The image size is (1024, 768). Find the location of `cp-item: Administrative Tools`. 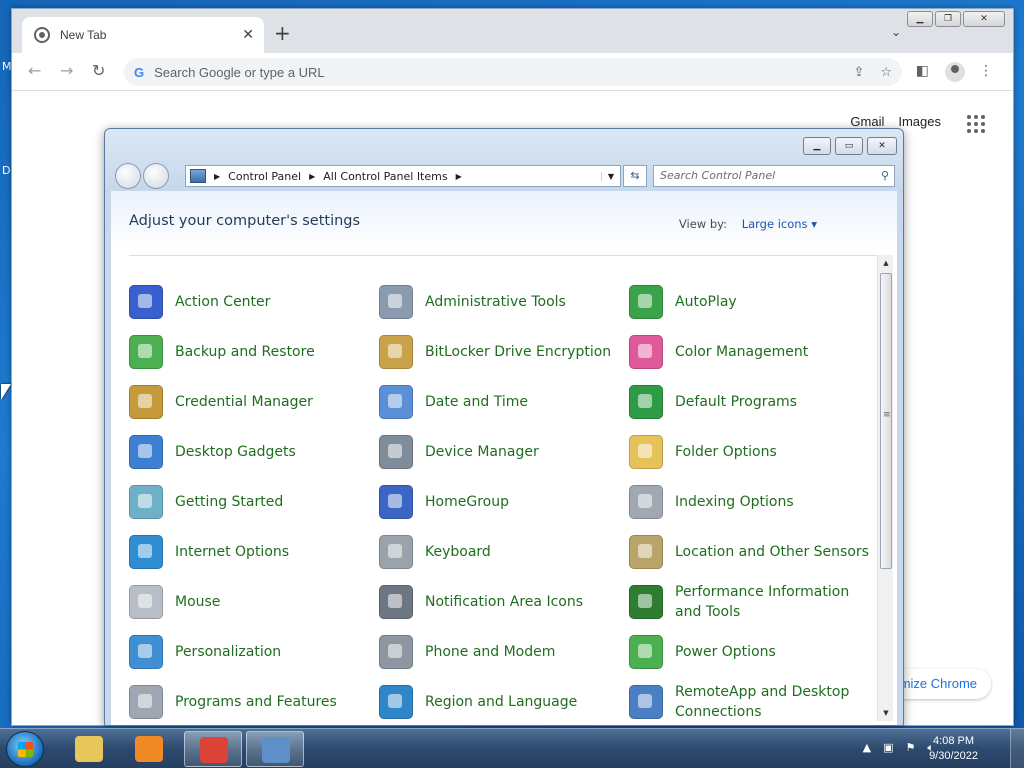

cp-item: Administrative Tools is located at coordinates (504, 302).